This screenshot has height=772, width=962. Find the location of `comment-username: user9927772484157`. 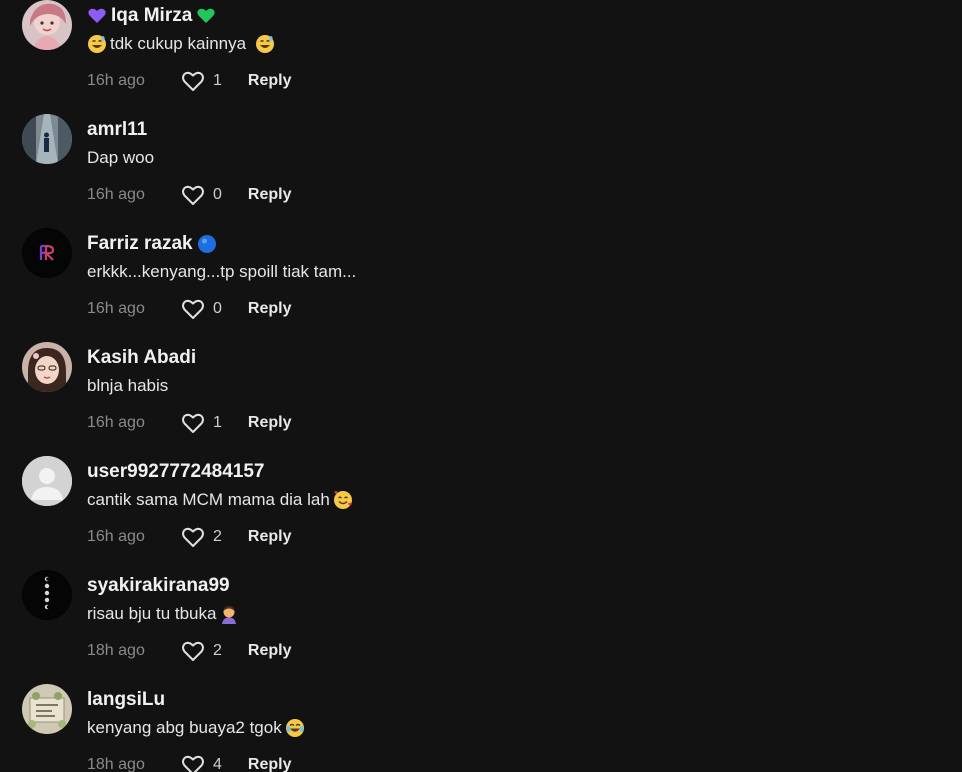

comment-username: user9927772484157 is located at coordinates (176, 472).